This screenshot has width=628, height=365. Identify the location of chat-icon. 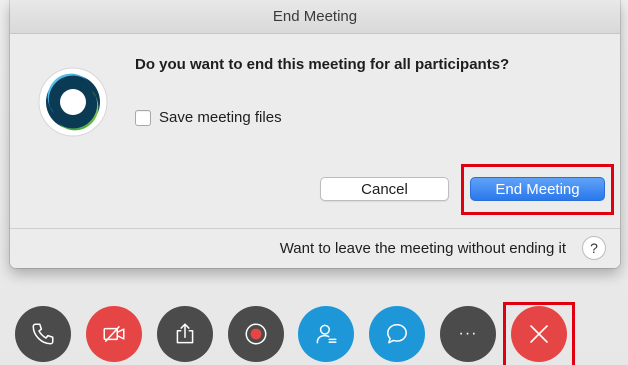
(397, 334).